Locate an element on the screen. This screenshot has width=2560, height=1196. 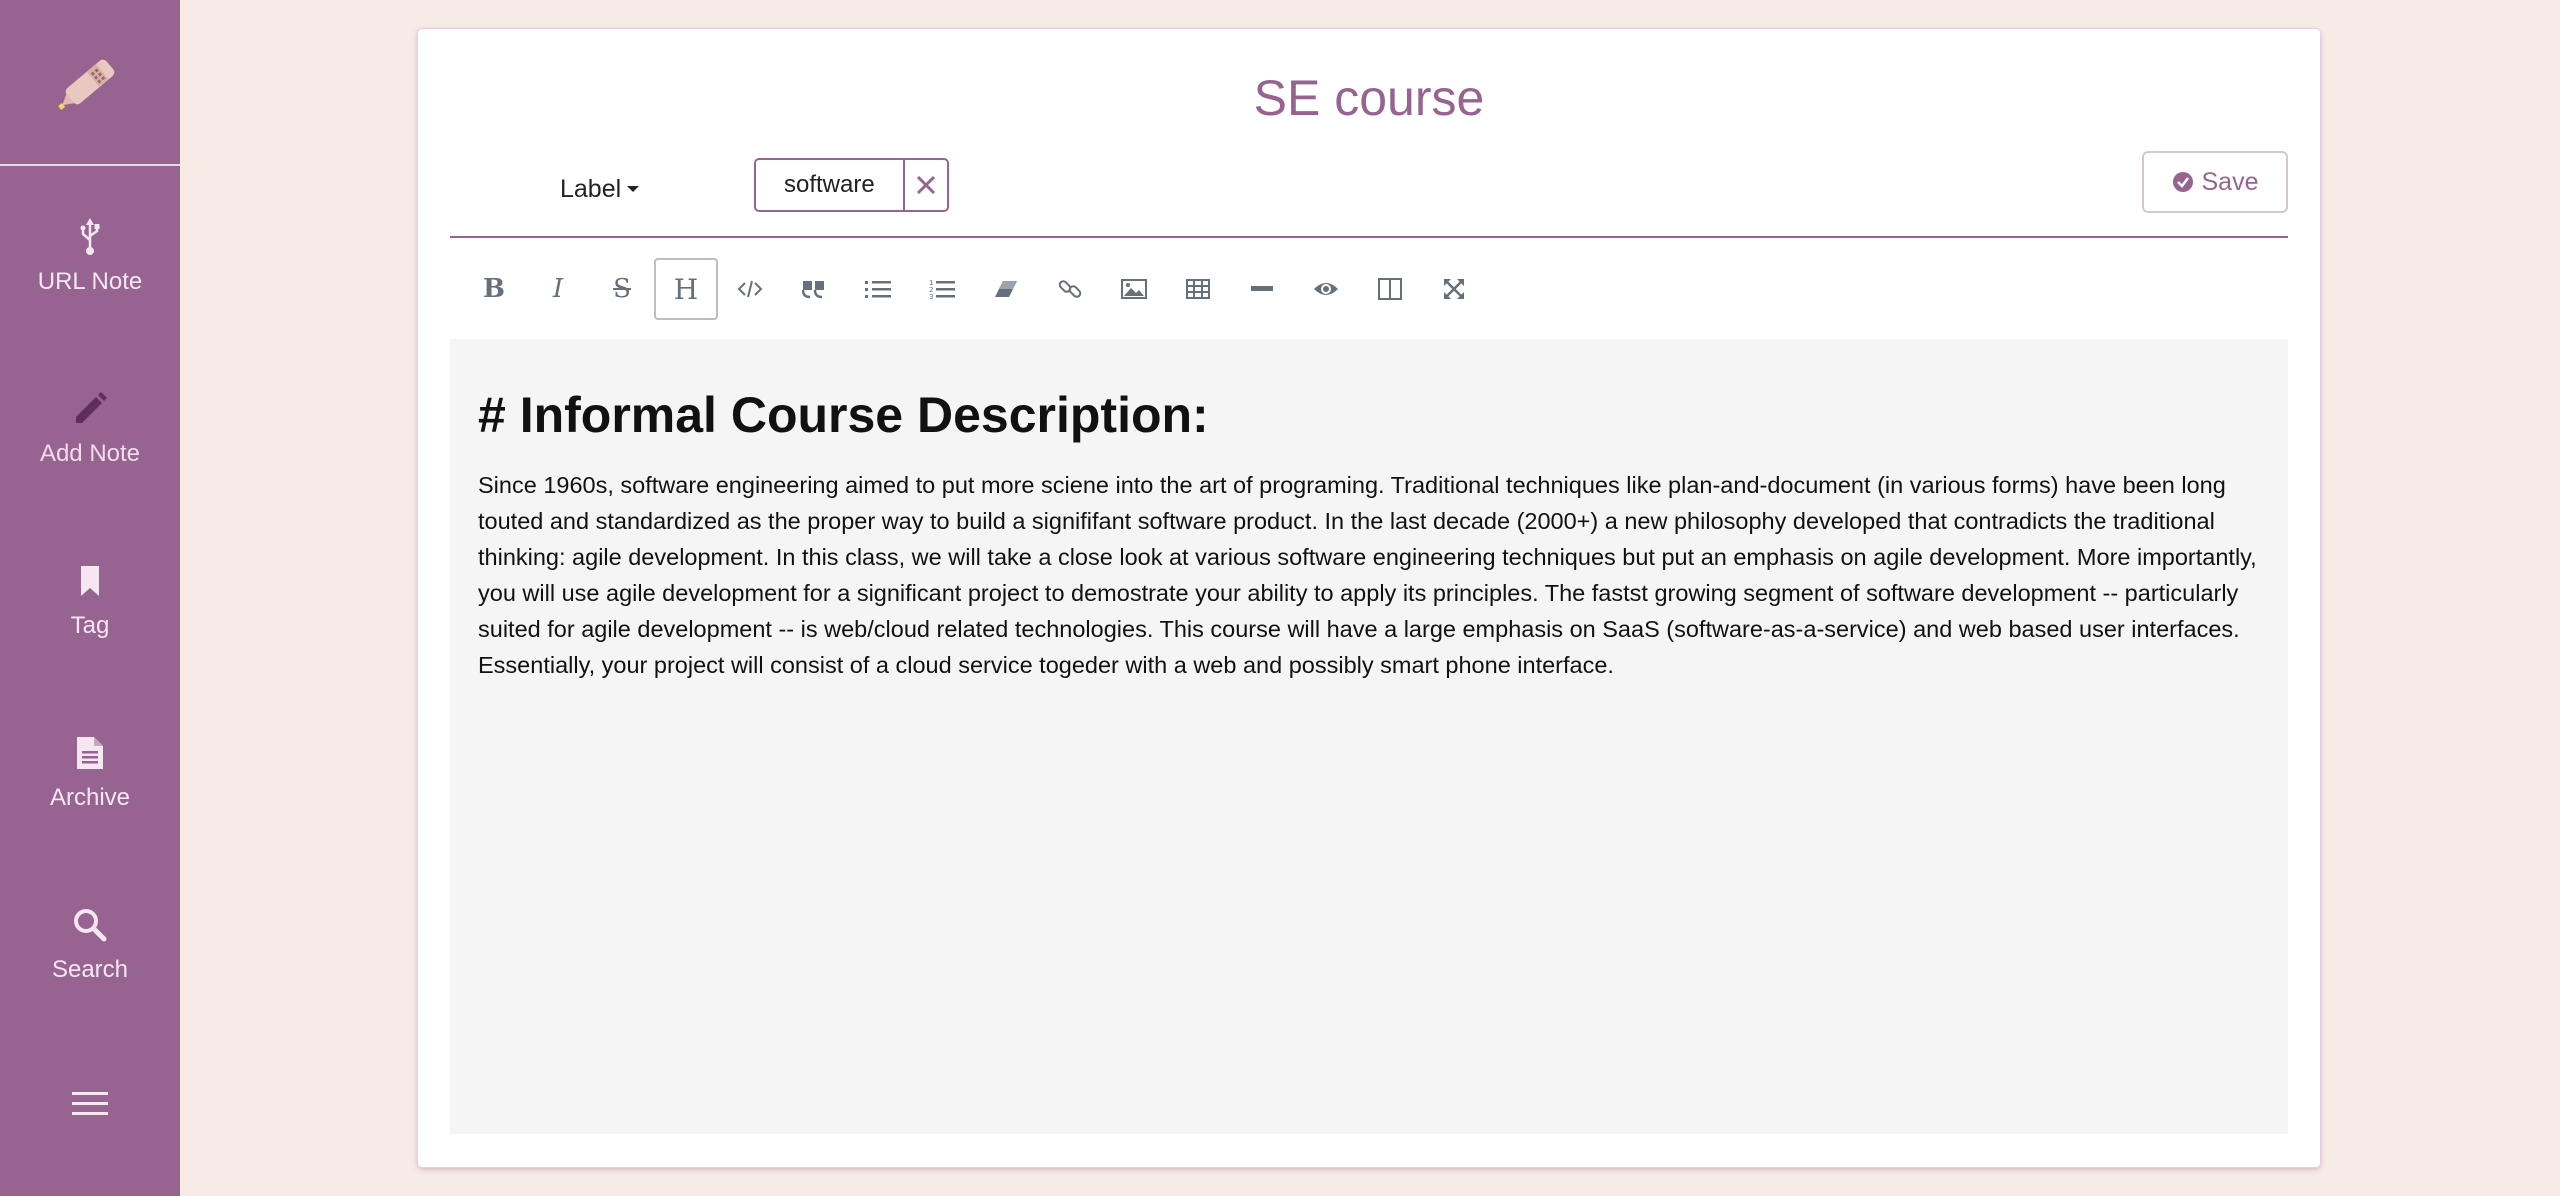
bold-button: B is located at coordinates (494, 289).